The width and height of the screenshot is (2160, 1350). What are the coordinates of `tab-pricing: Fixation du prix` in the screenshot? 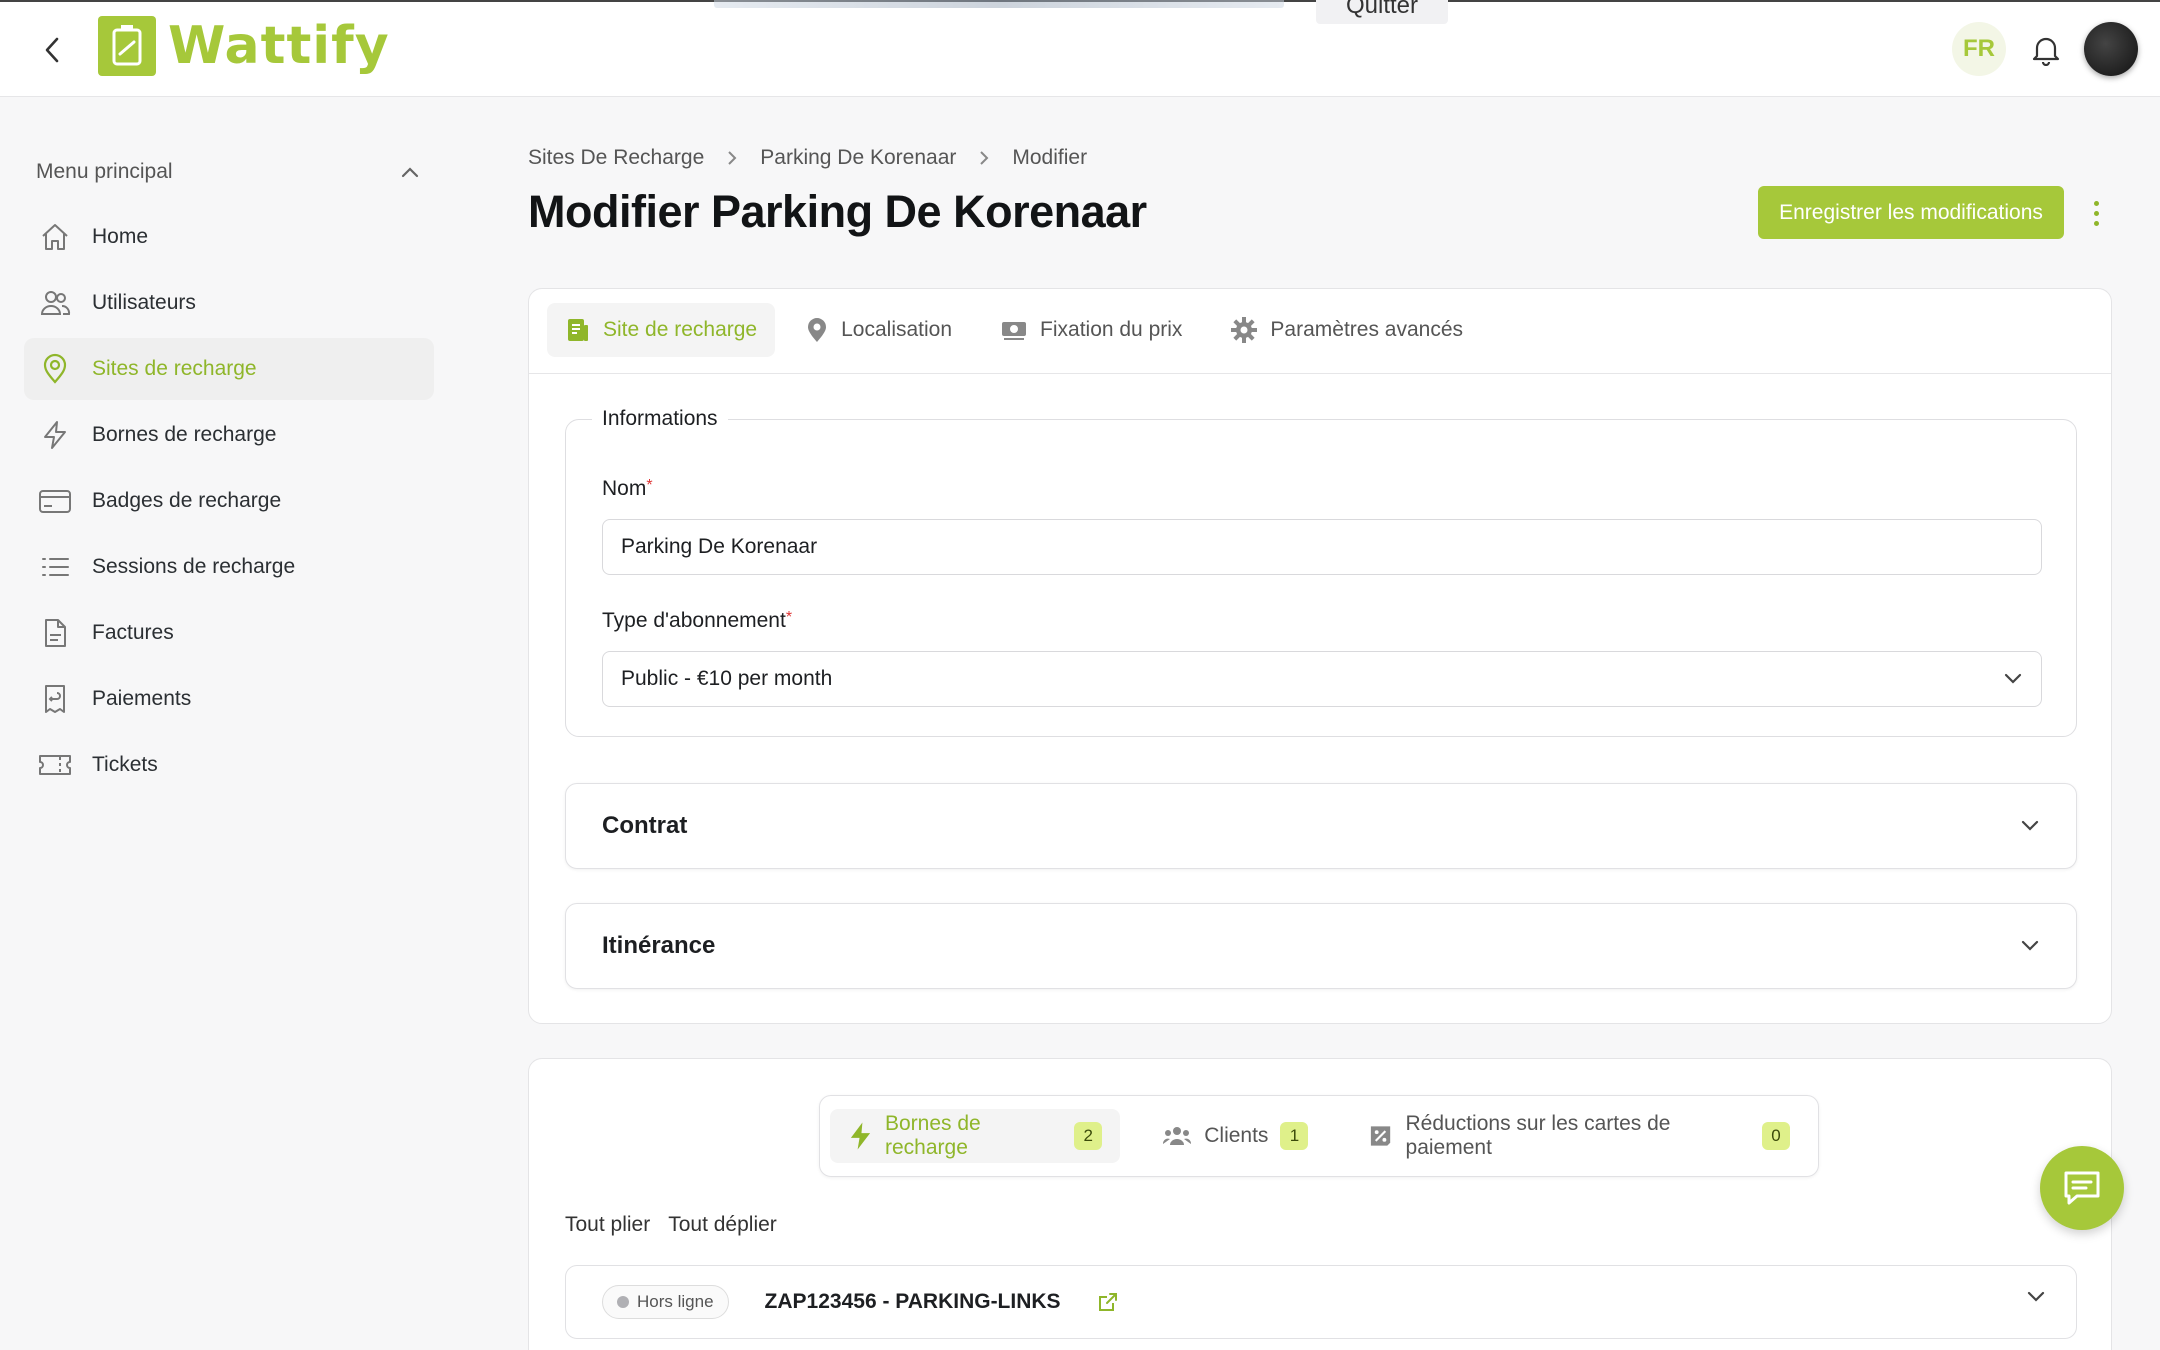 It's located at (1091, 330).